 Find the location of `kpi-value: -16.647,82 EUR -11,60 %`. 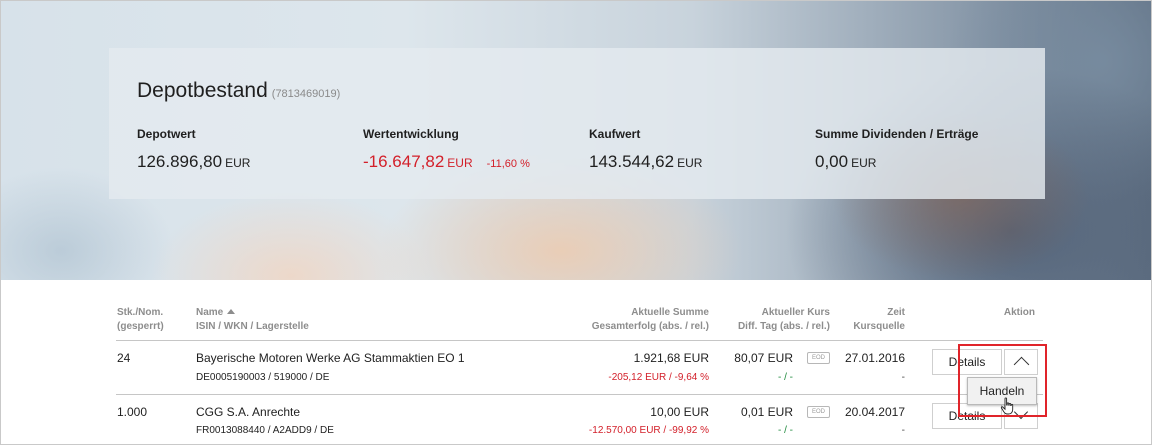

kpi-value: -16.647,82 EUR -11,60 % is located at coordinates (446, 162).